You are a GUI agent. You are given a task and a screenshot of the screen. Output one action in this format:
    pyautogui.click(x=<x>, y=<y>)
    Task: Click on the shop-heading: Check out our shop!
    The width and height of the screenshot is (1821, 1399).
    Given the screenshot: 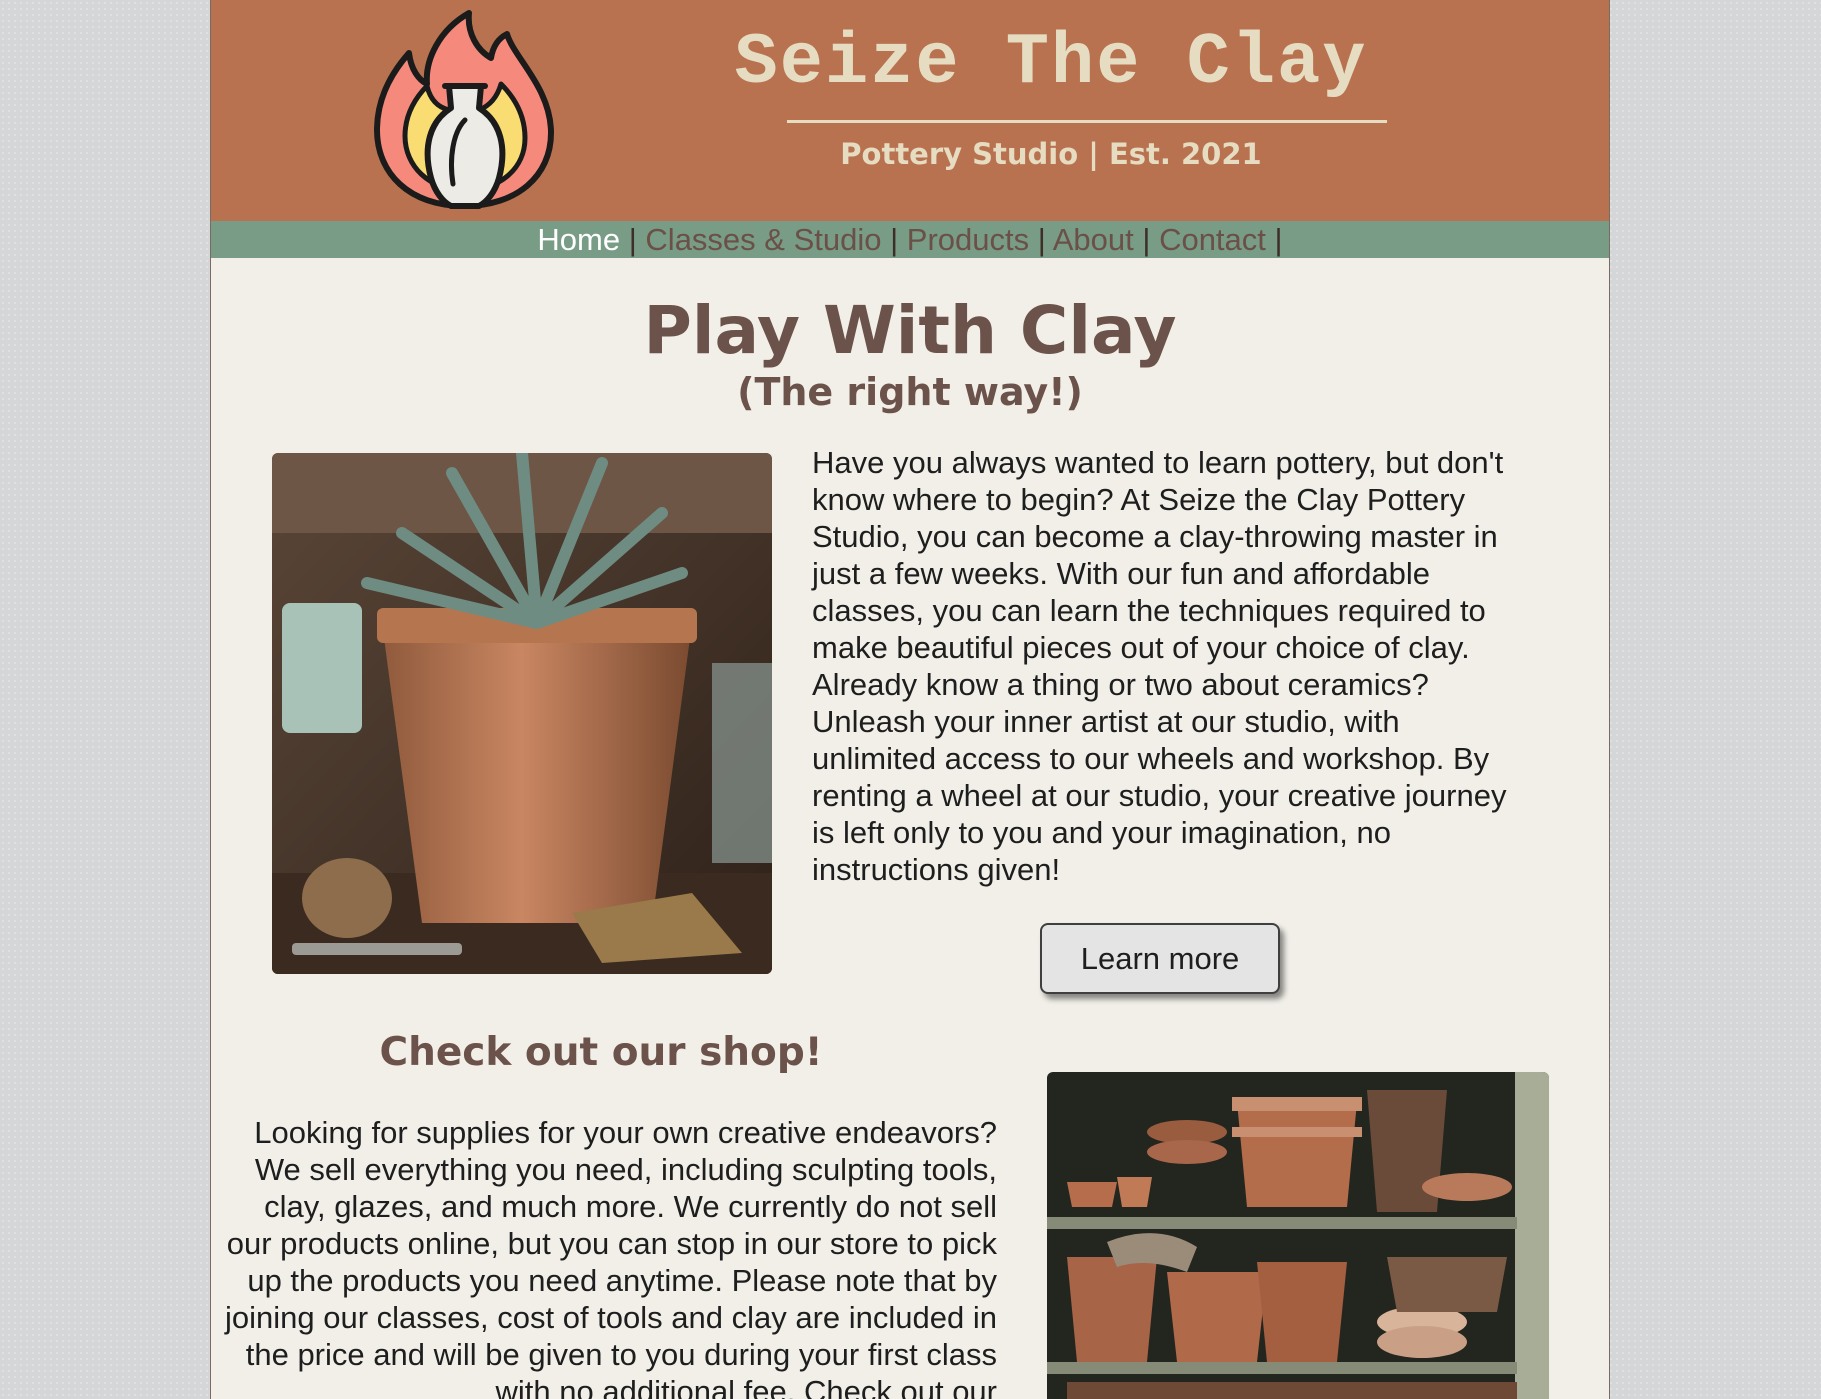 What is the action you would take?
    pyautogui.click(x=601, y=1052)
    